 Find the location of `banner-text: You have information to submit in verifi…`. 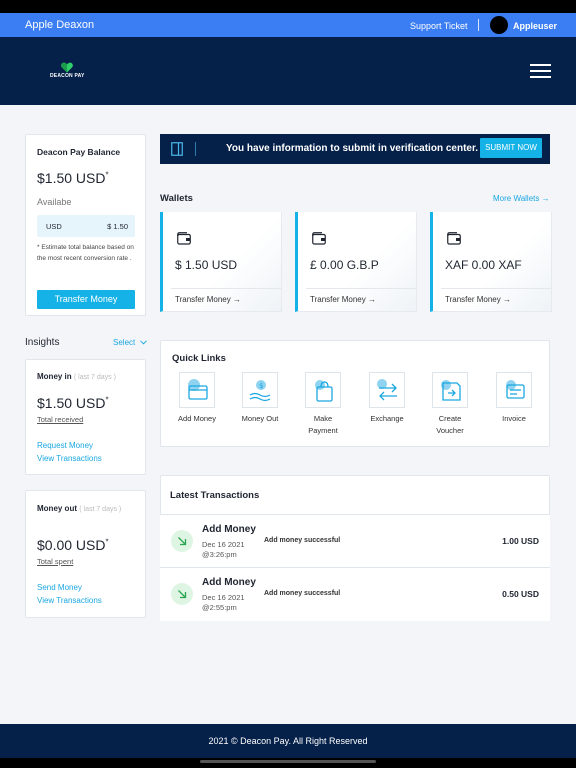

banner-text: You have information to submit in verifi… is located at coordinates (352, 148).